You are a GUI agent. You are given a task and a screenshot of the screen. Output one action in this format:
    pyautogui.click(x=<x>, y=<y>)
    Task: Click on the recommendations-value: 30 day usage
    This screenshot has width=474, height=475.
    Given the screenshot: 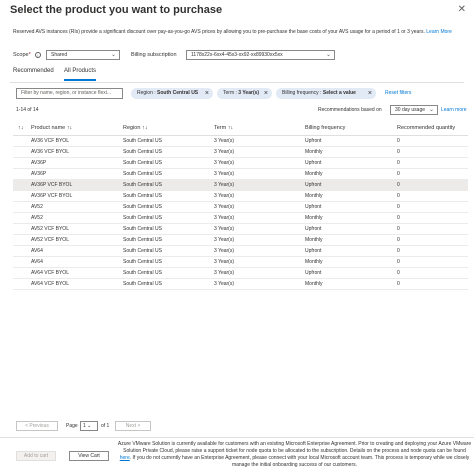 What is the action you would take?
    pyautogui.click(x=410, y=110)
    